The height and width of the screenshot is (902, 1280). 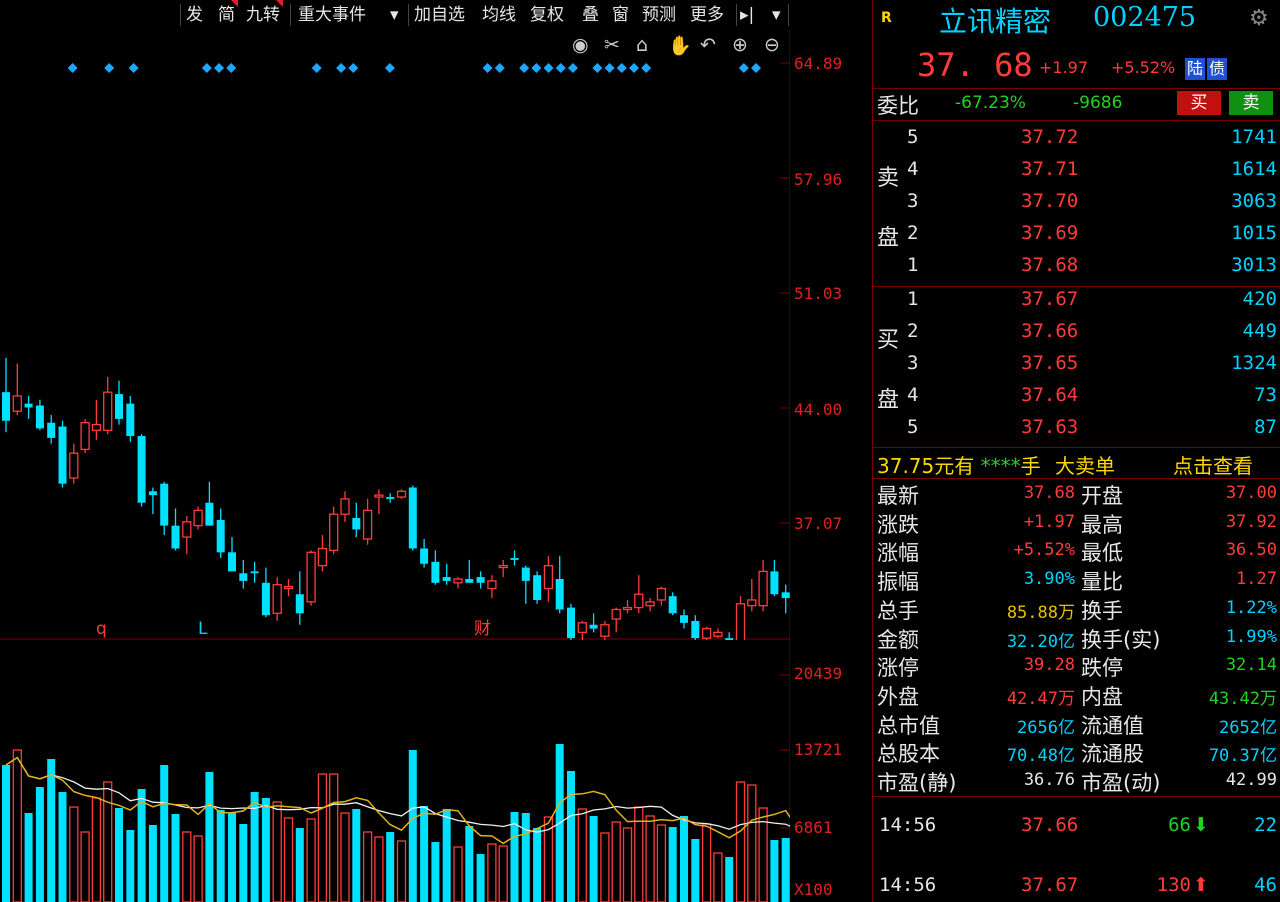 I want to click on toolbar-item-11: 更多, so click(x=707, y=15).